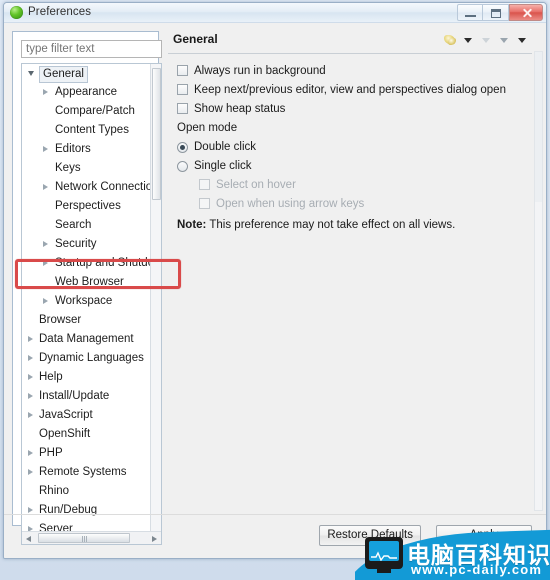 The width and height of the screenshot is (550, 580). Describe the element at coordinates (496, 12) in the screenshot. I see `maximize-button` at that location.